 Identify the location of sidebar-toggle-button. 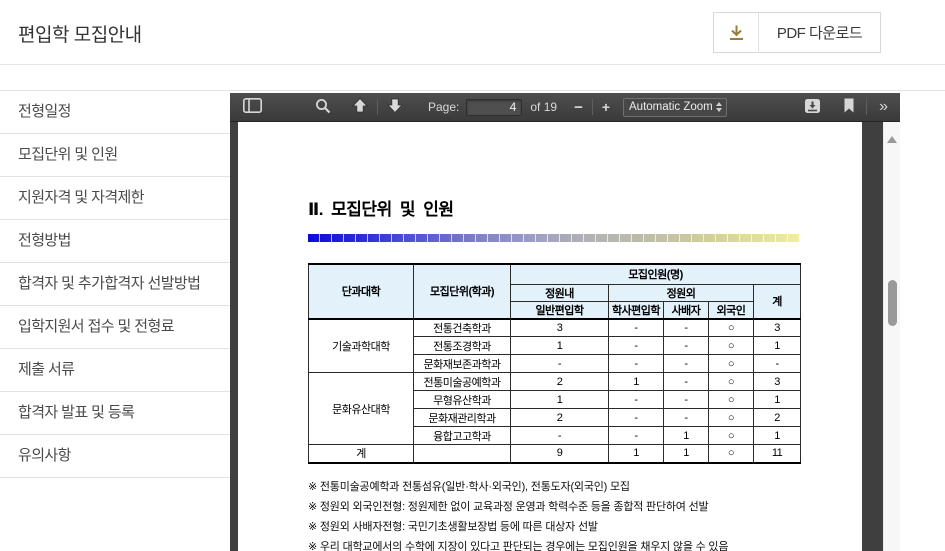
(252, 107).